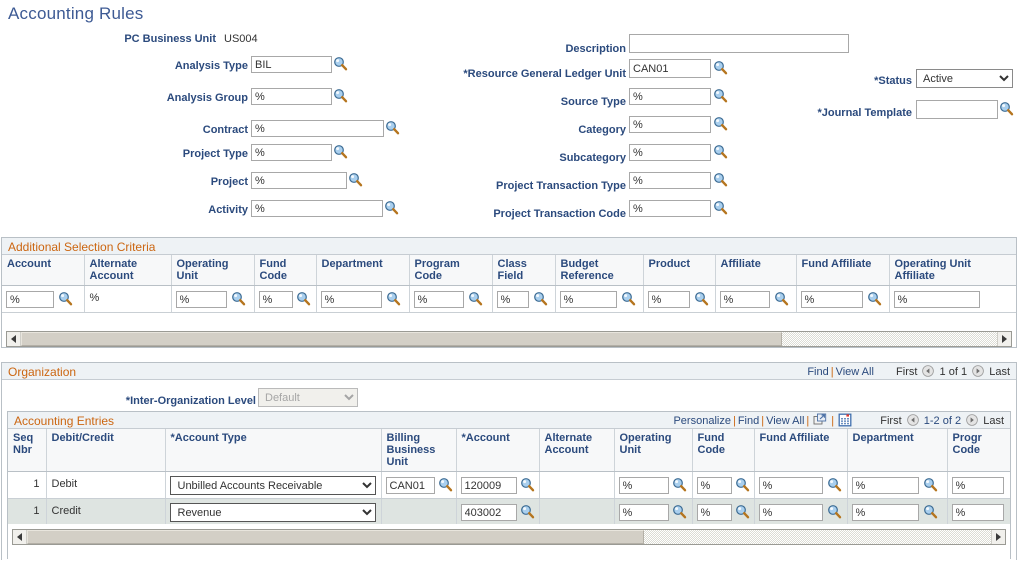 Image resolution: width=1020 pixels, height=562 pixels. I want to click on organization-prev-icon, so click(928, 371).